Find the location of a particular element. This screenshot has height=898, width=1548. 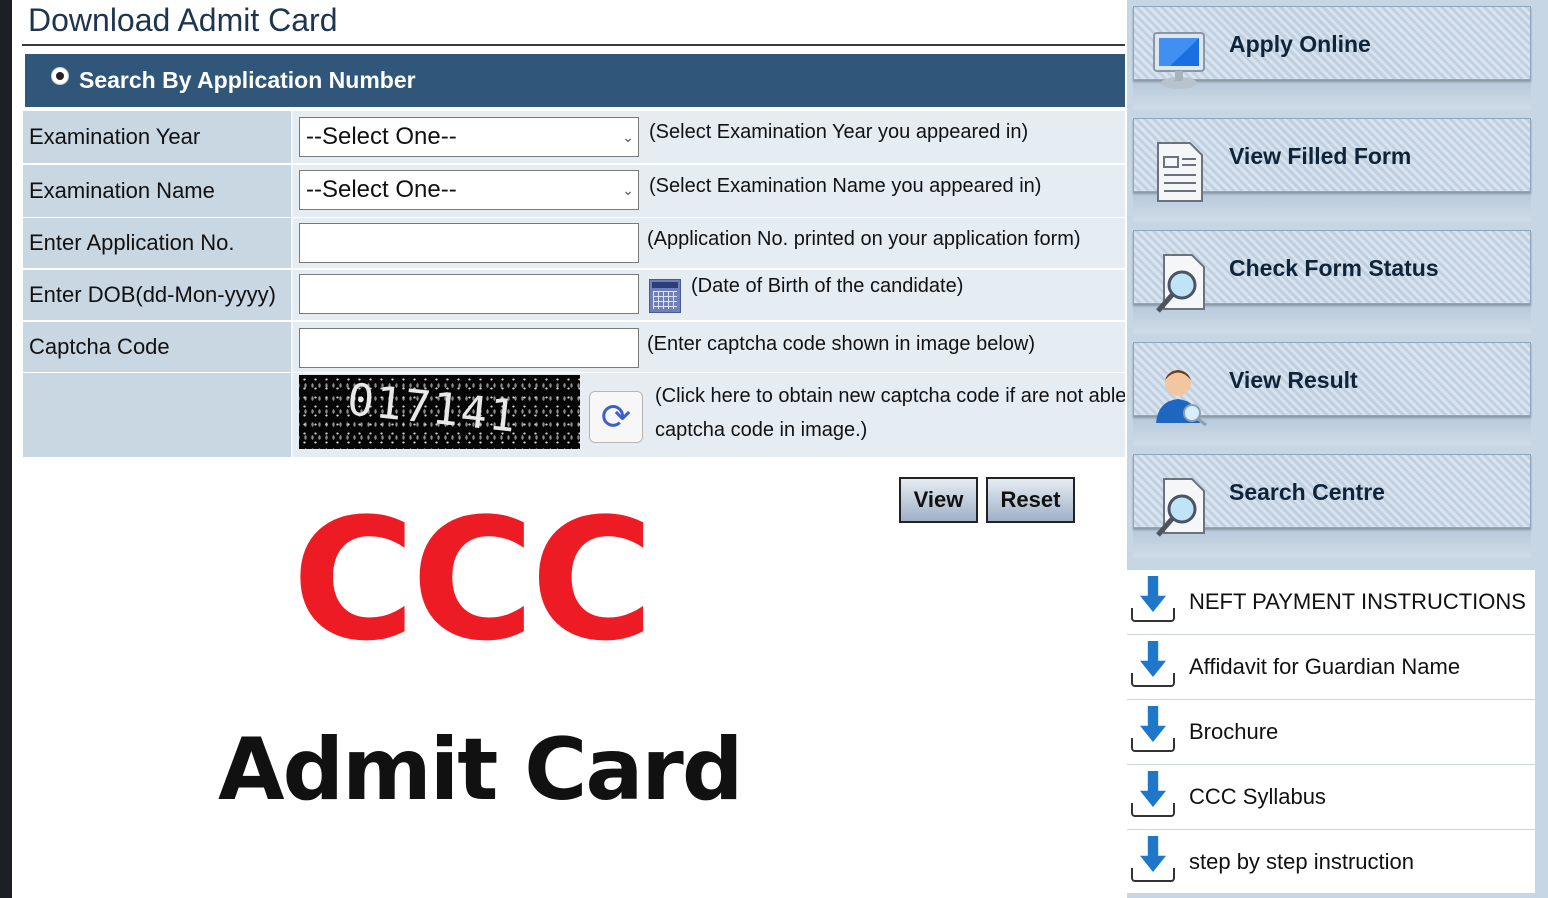

download-label: Brochure is located at coordinates (1234, 731).